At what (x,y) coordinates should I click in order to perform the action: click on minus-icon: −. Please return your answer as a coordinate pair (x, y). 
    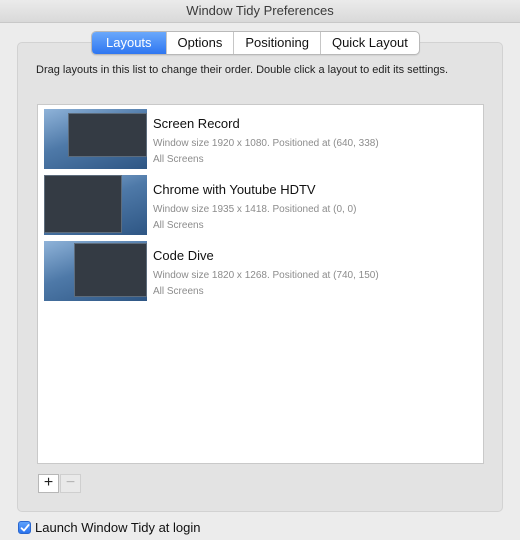
    Looking at the image, I should click on (70, 482).